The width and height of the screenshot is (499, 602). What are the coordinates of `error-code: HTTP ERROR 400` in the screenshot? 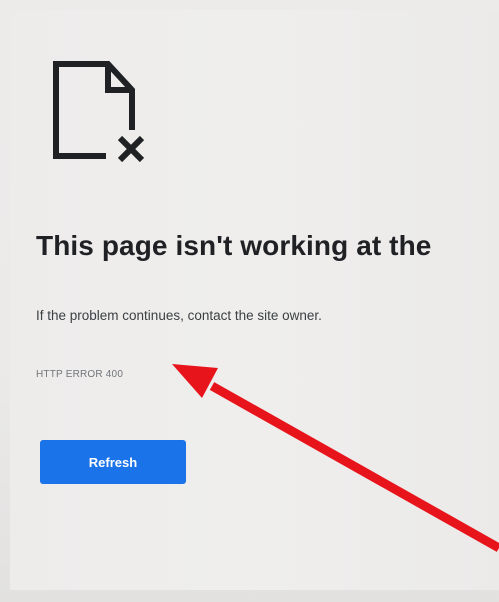 It's located at (80, 374).